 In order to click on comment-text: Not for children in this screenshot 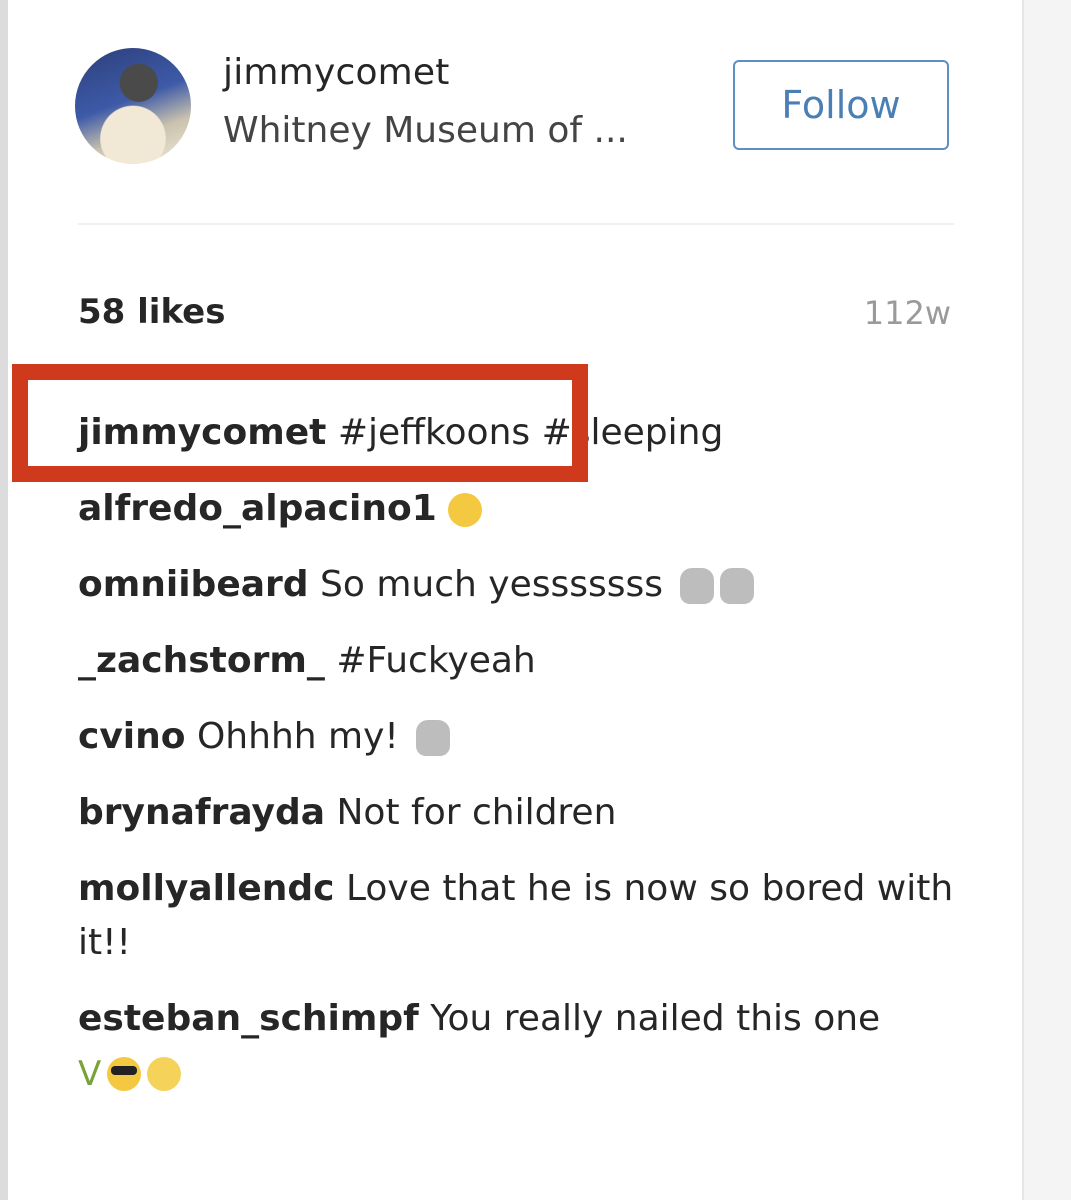, I will do `click(476, 812)`.